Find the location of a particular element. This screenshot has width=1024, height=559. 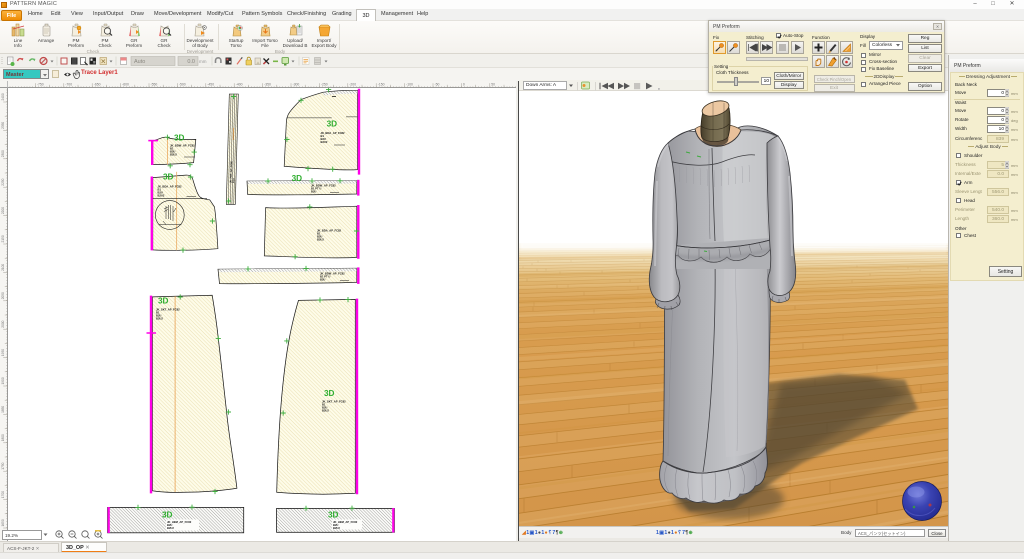

svg-text: 1850 is located at coordinates (3, 409).